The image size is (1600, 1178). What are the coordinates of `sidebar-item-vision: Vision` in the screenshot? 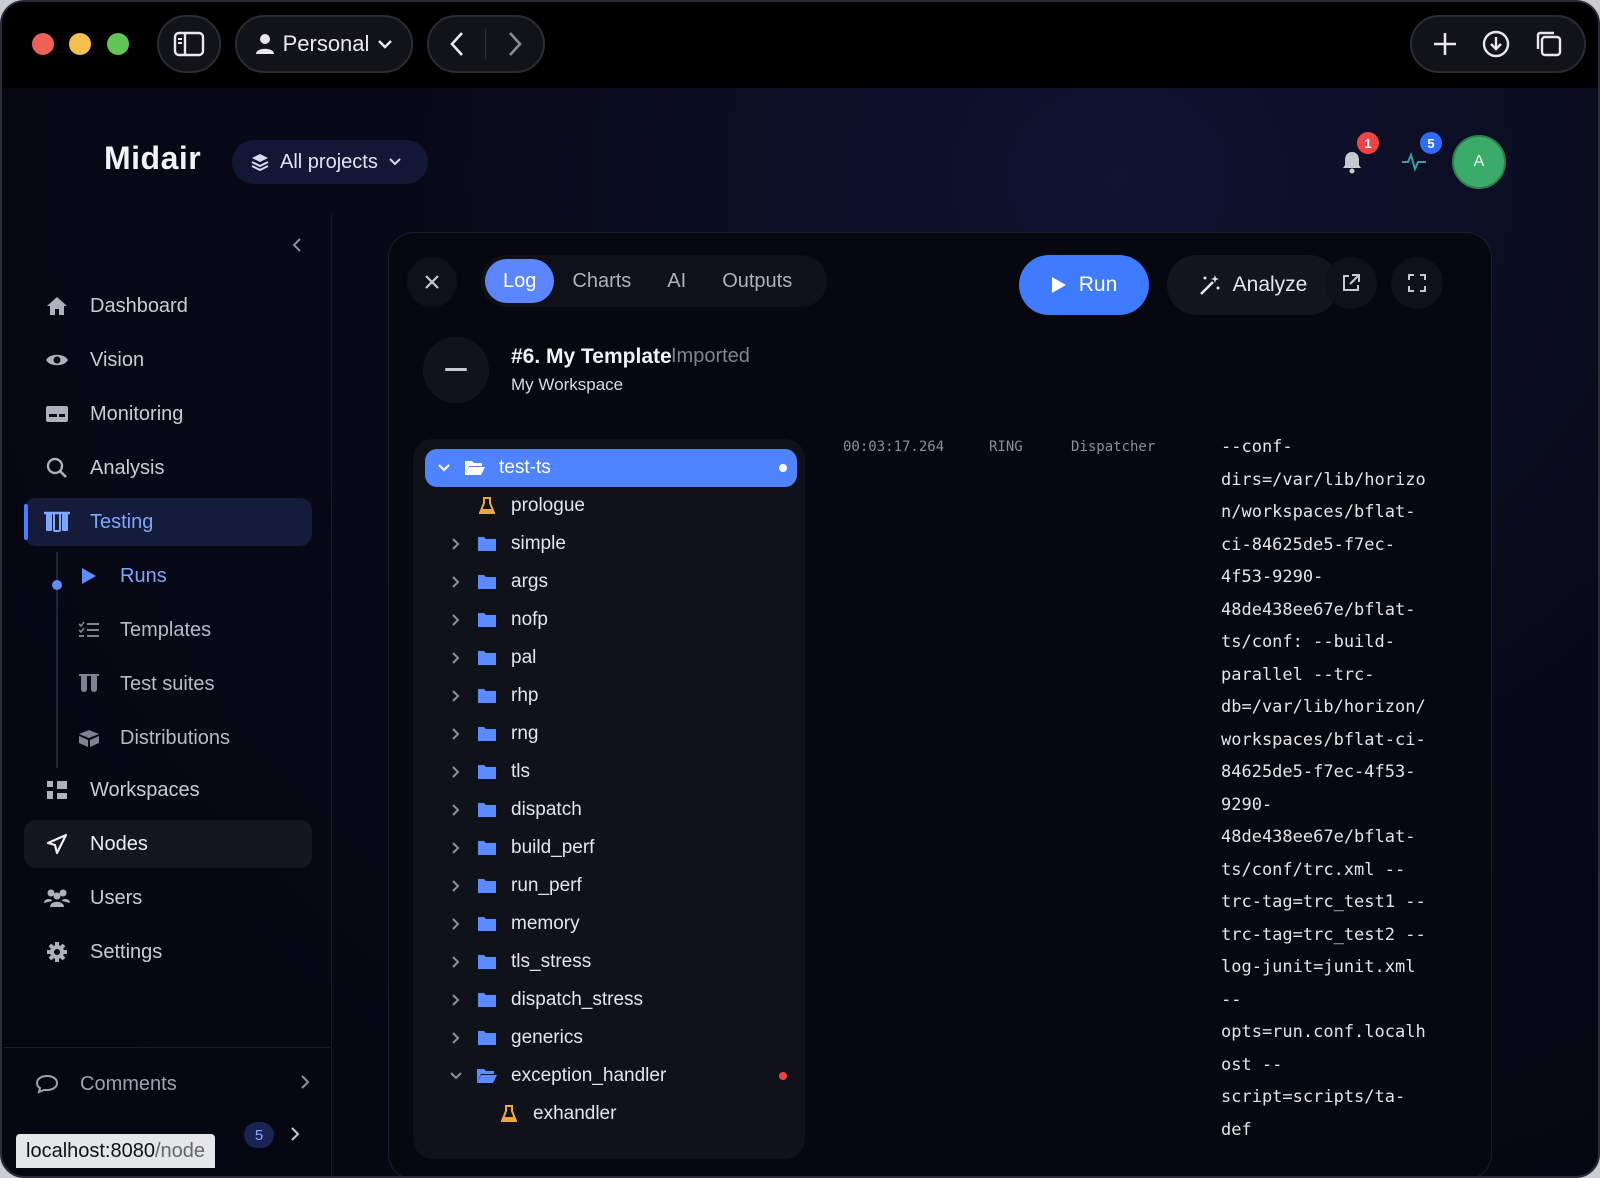 It's located at (168, 360).